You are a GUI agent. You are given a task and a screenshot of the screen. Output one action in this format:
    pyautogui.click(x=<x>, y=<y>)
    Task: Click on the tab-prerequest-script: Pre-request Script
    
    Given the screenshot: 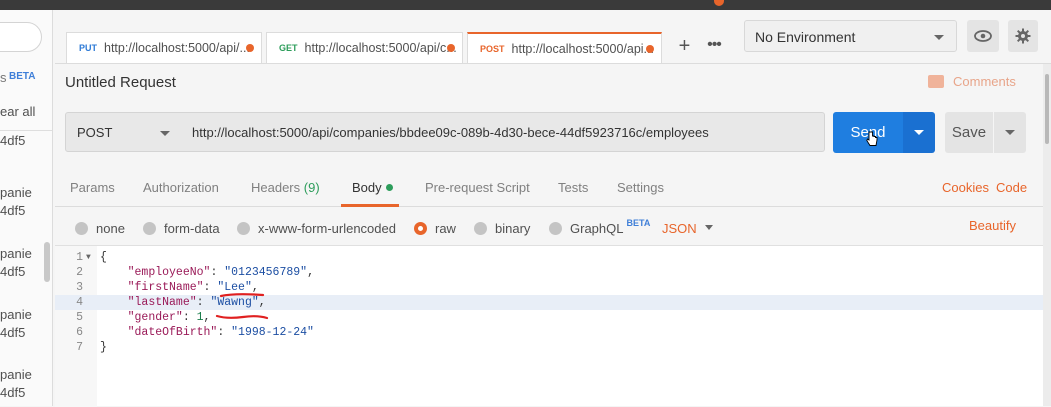 What is the action you would take?
    pyautogui.click(x=477, y=187)
    